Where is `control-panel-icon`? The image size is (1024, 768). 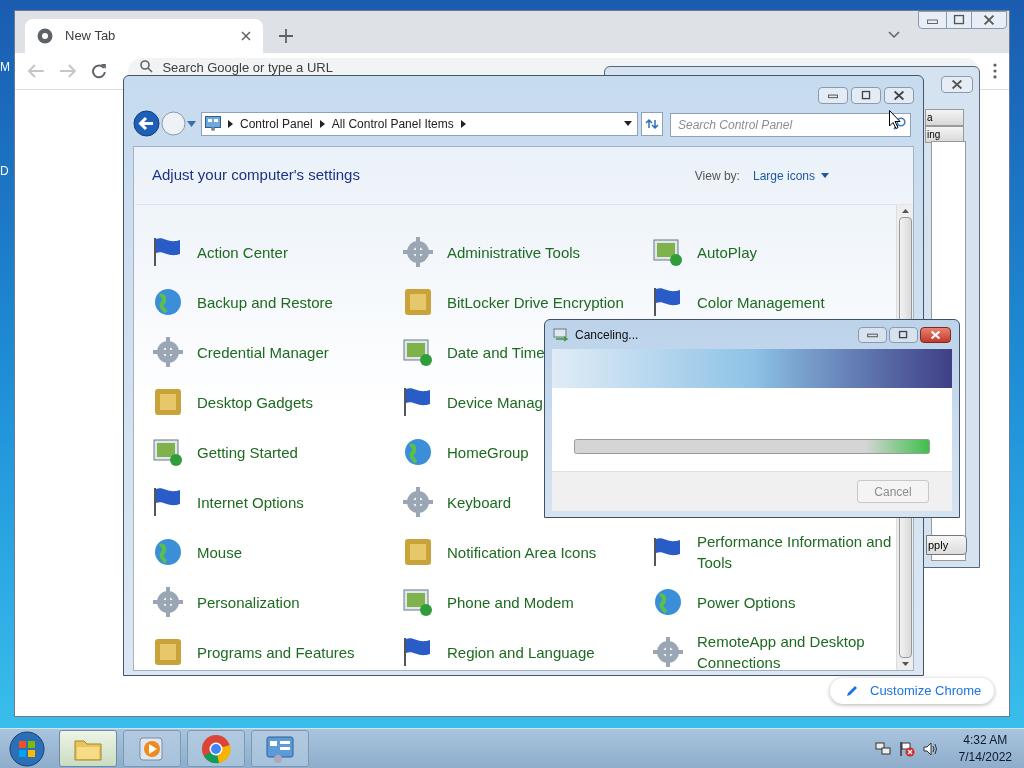
control-panel-icon is located at coordinates (213, 123).